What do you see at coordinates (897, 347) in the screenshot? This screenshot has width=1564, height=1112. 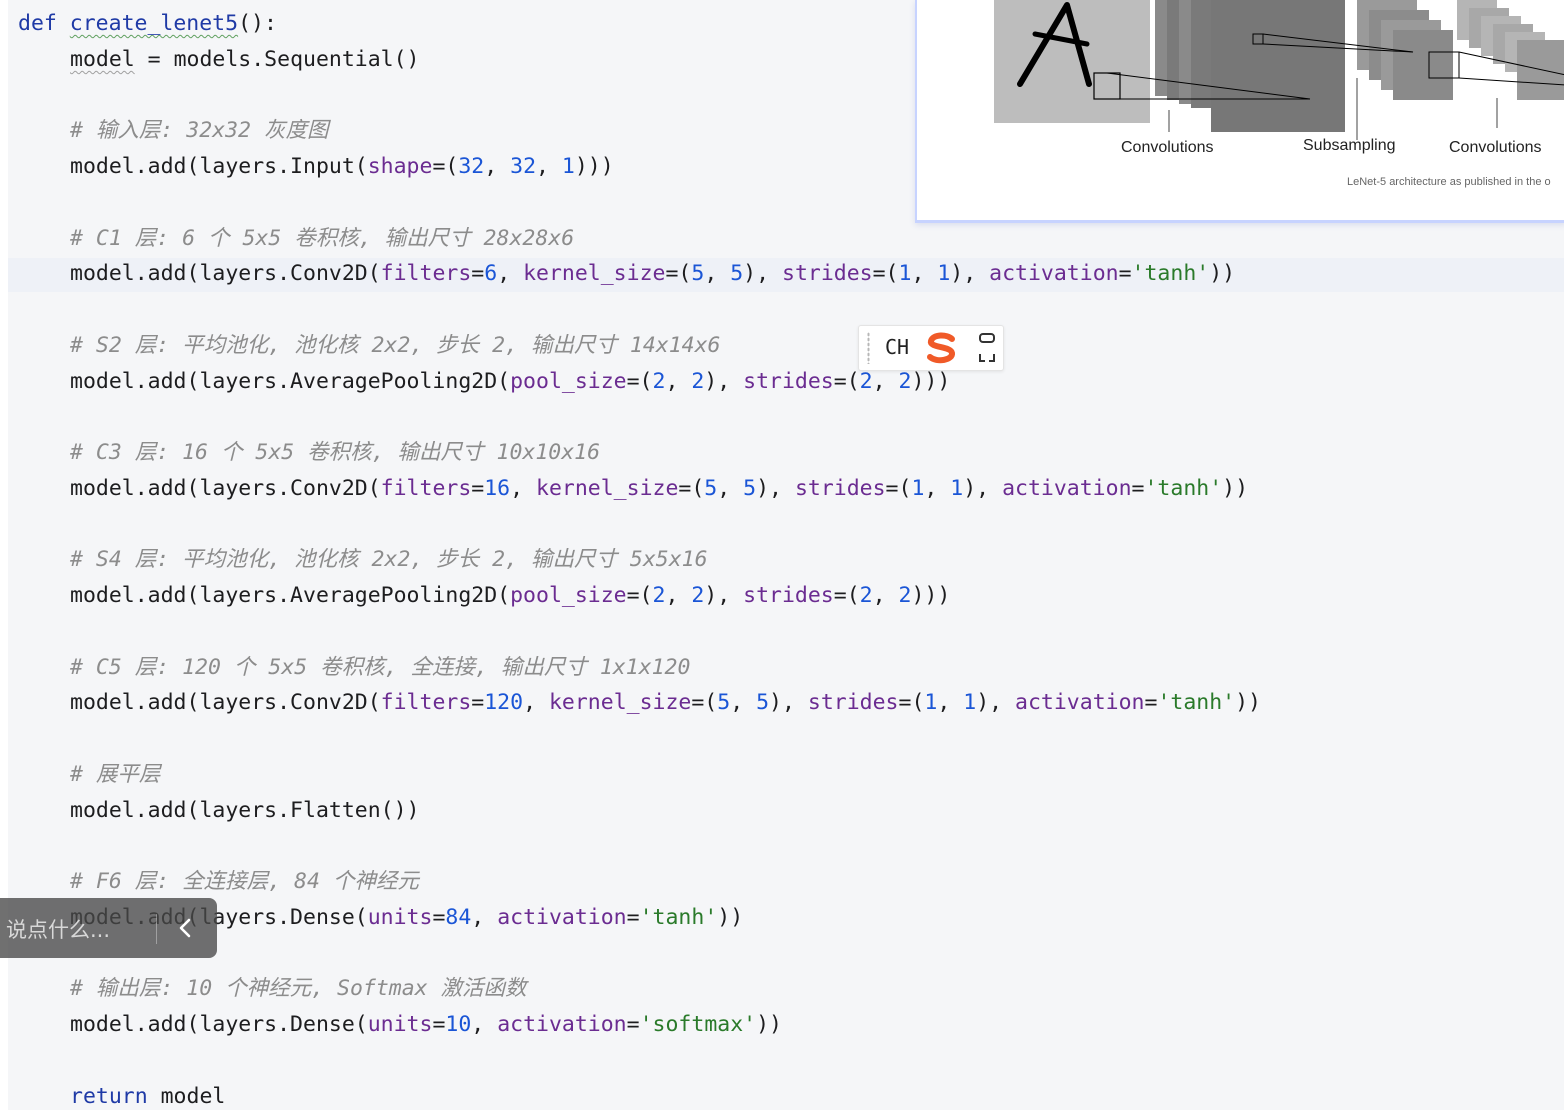 I see `ime-language-mode: CH` at bounding box center [897, 347].